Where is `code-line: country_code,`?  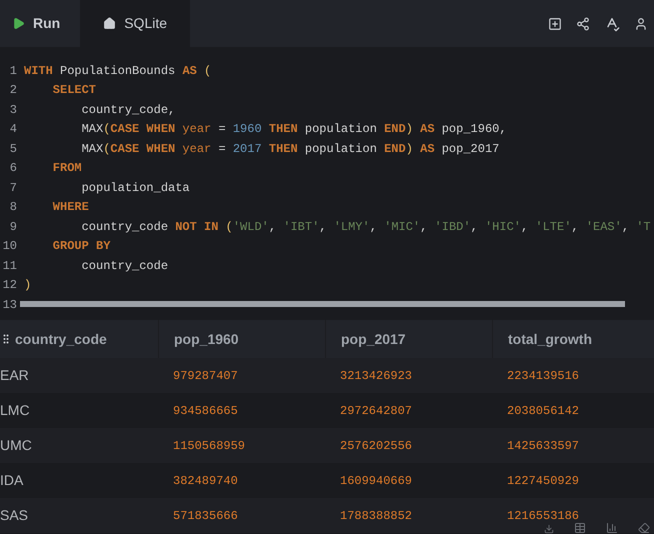
code-line: country_code, is located at coordinates (128, 110).